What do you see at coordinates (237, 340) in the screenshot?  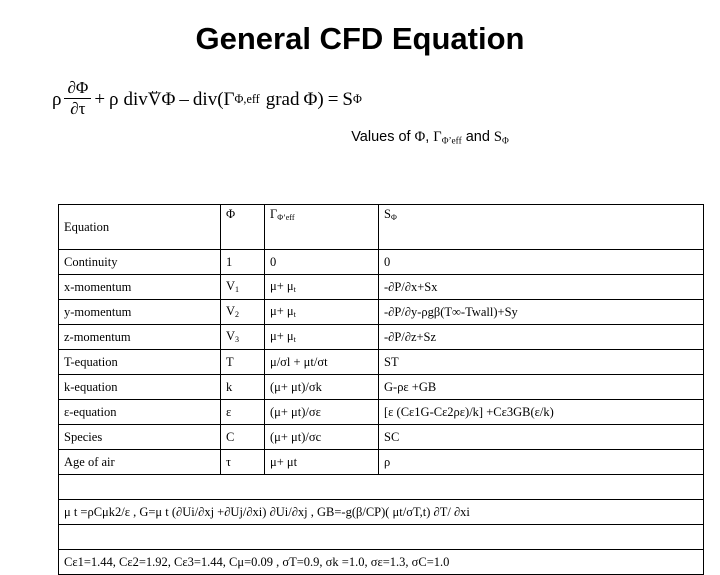 I see `cell-phi-sub: 3` at bounding box center [237, 340].